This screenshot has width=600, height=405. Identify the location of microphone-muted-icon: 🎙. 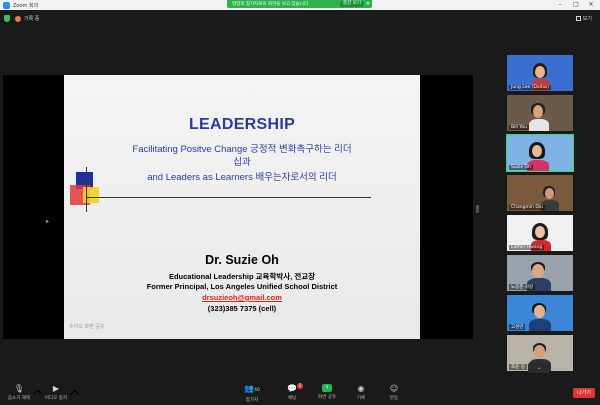
(19, 388).